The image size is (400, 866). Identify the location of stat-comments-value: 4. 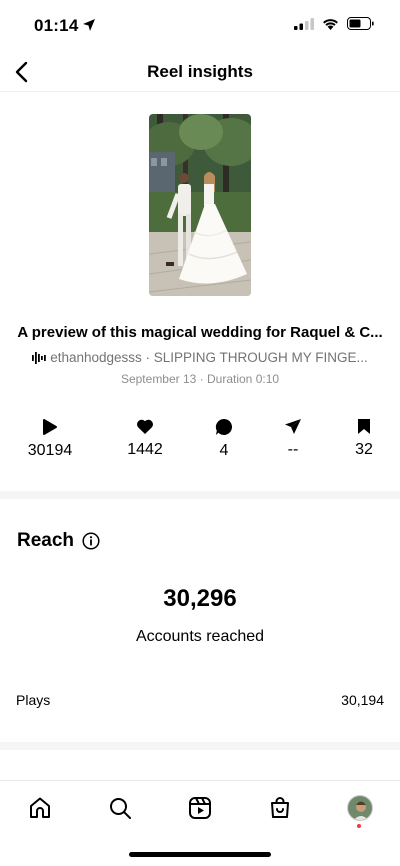
(224, 450).